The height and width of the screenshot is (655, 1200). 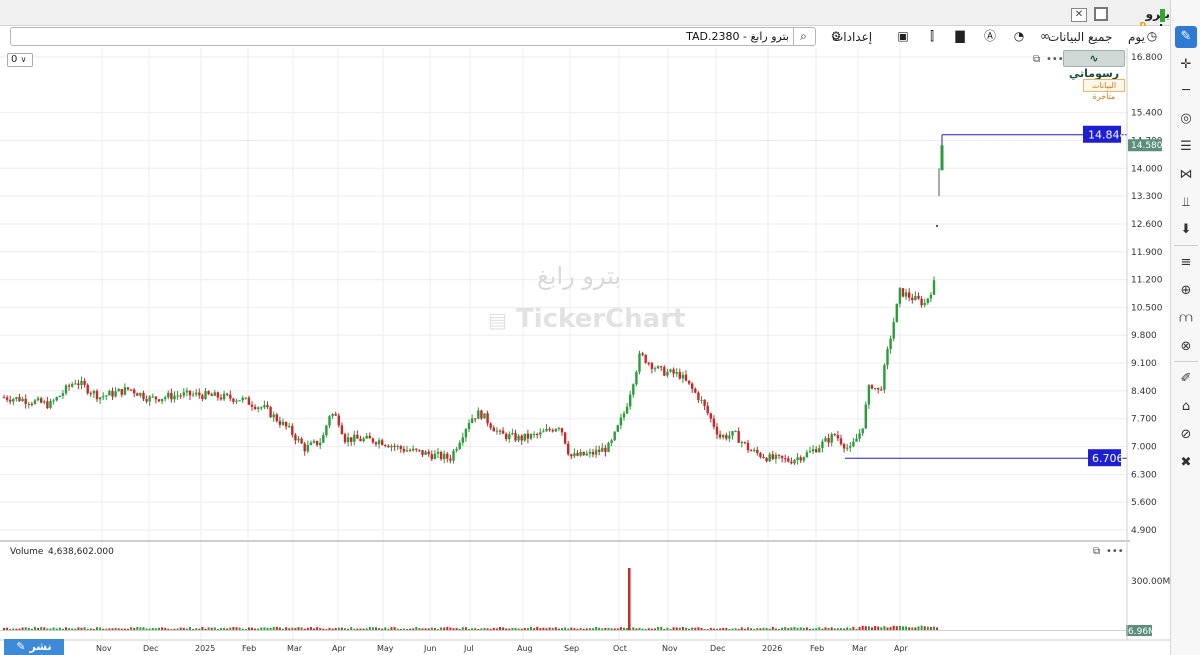 I want to click on volume-title: Volume, so click(x=27, y=552).